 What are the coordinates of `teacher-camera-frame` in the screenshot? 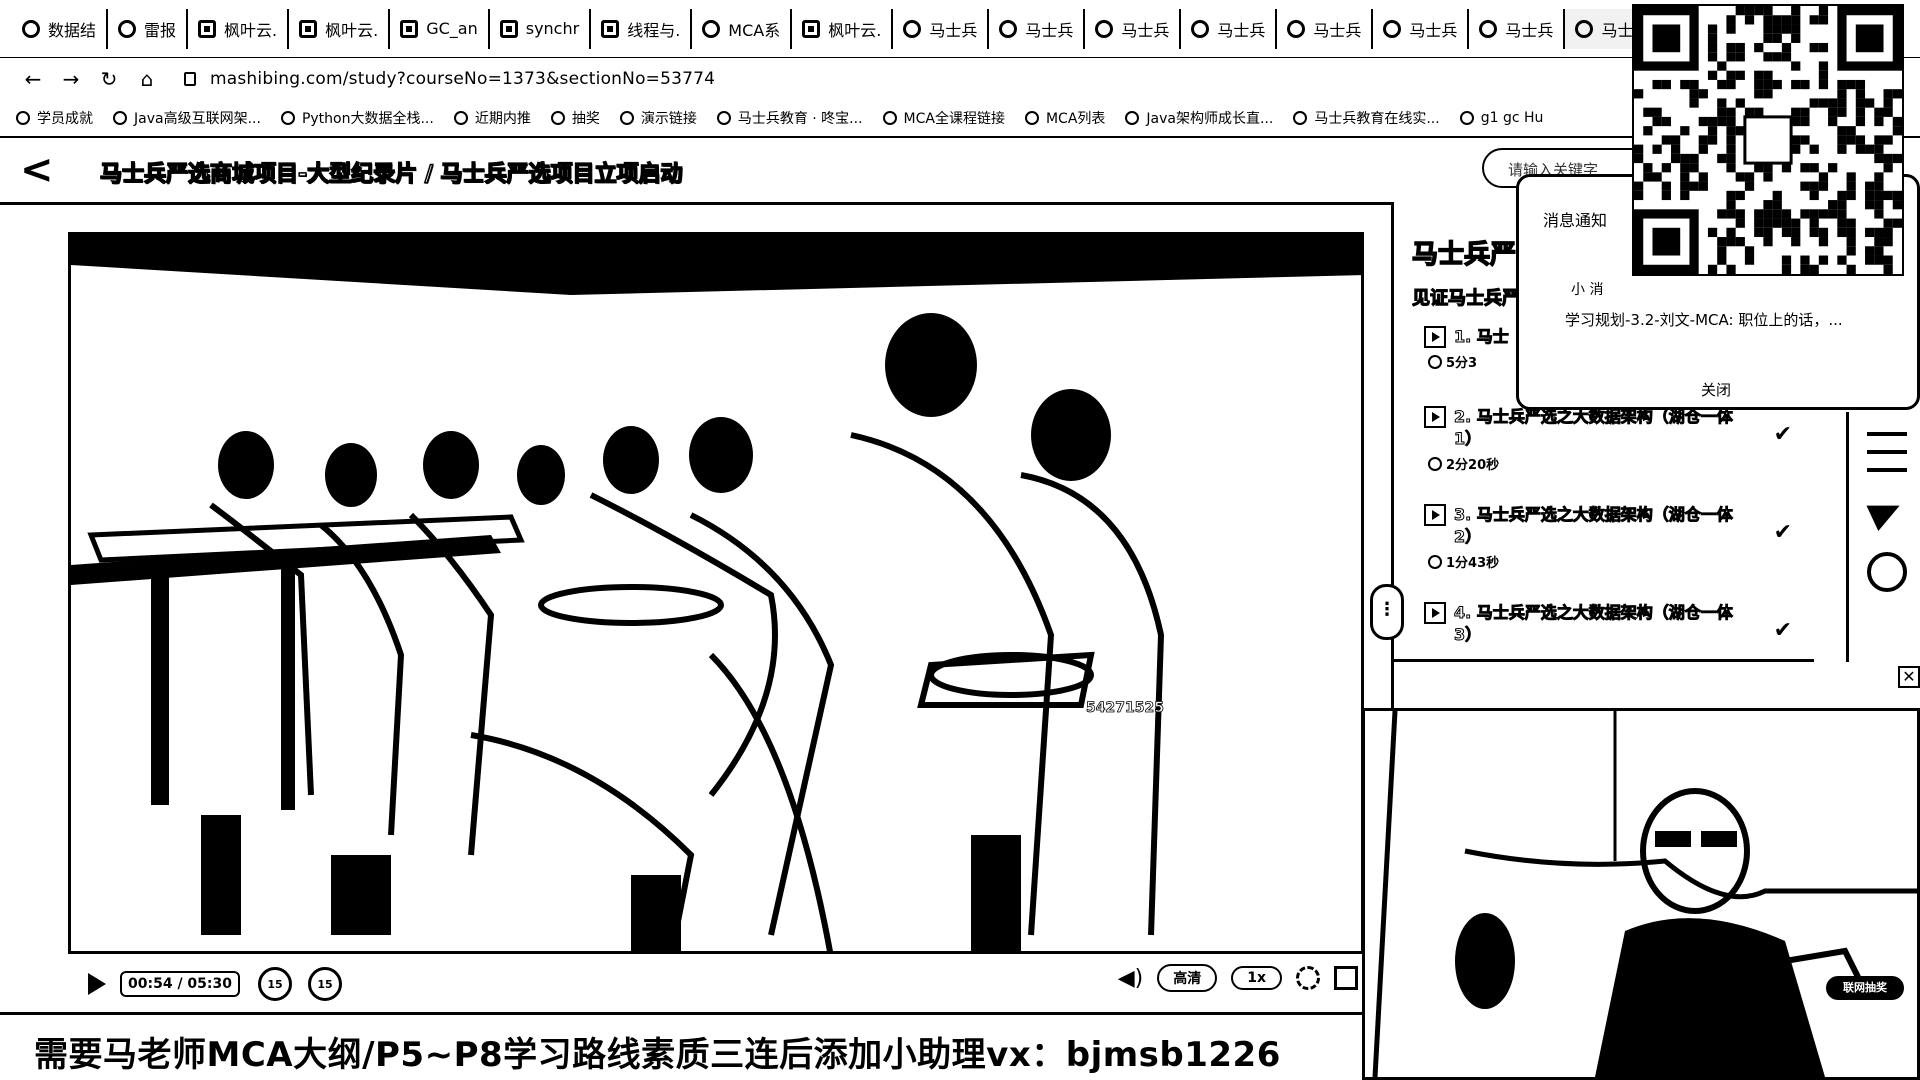 It's located at (1641, 894).